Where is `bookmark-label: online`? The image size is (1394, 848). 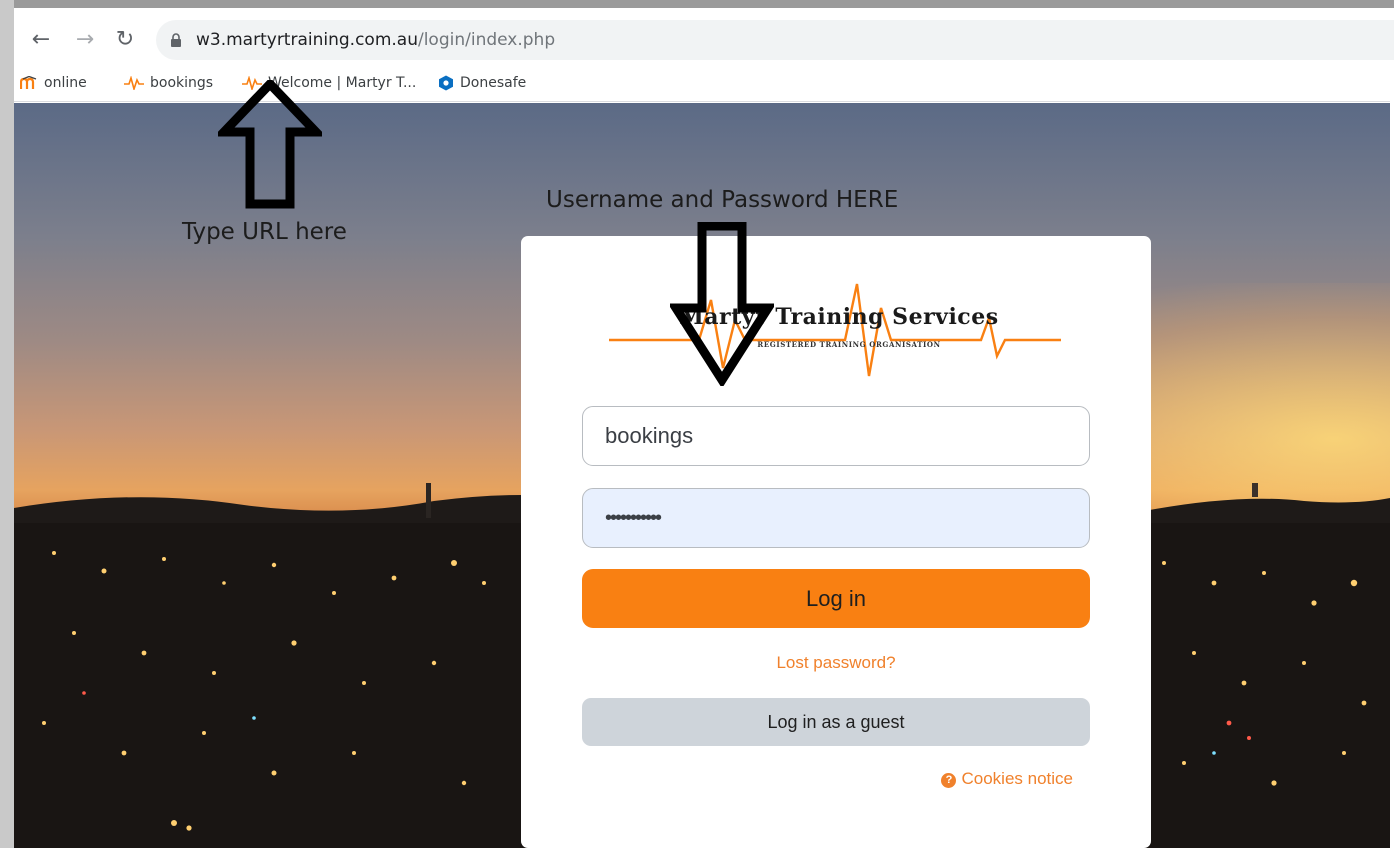
bookmark-label: online is located at coordinates (65, 83).